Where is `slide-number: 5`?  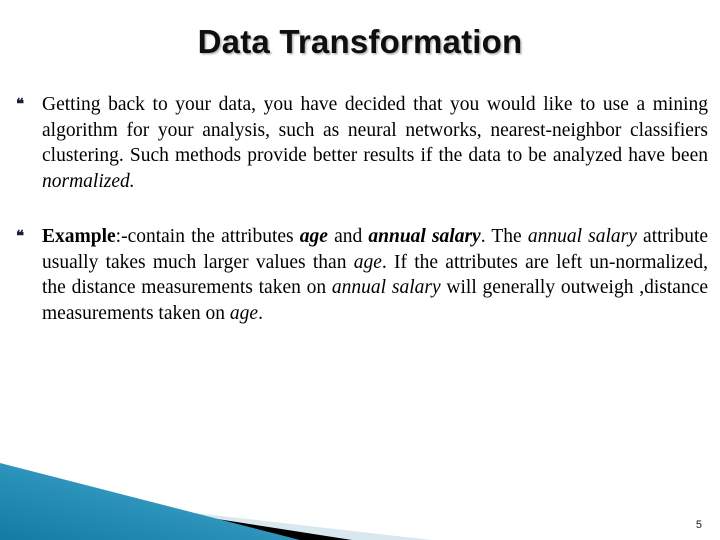
slide-number: 5 is located at coordinates (698, 525).